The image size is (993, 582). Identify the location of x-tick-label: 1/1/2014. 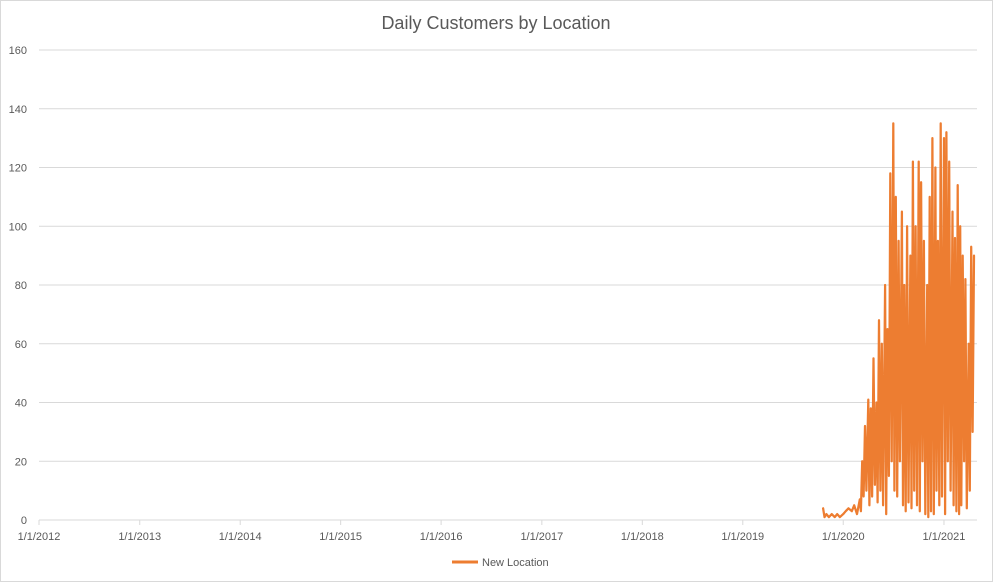
(240, 537).